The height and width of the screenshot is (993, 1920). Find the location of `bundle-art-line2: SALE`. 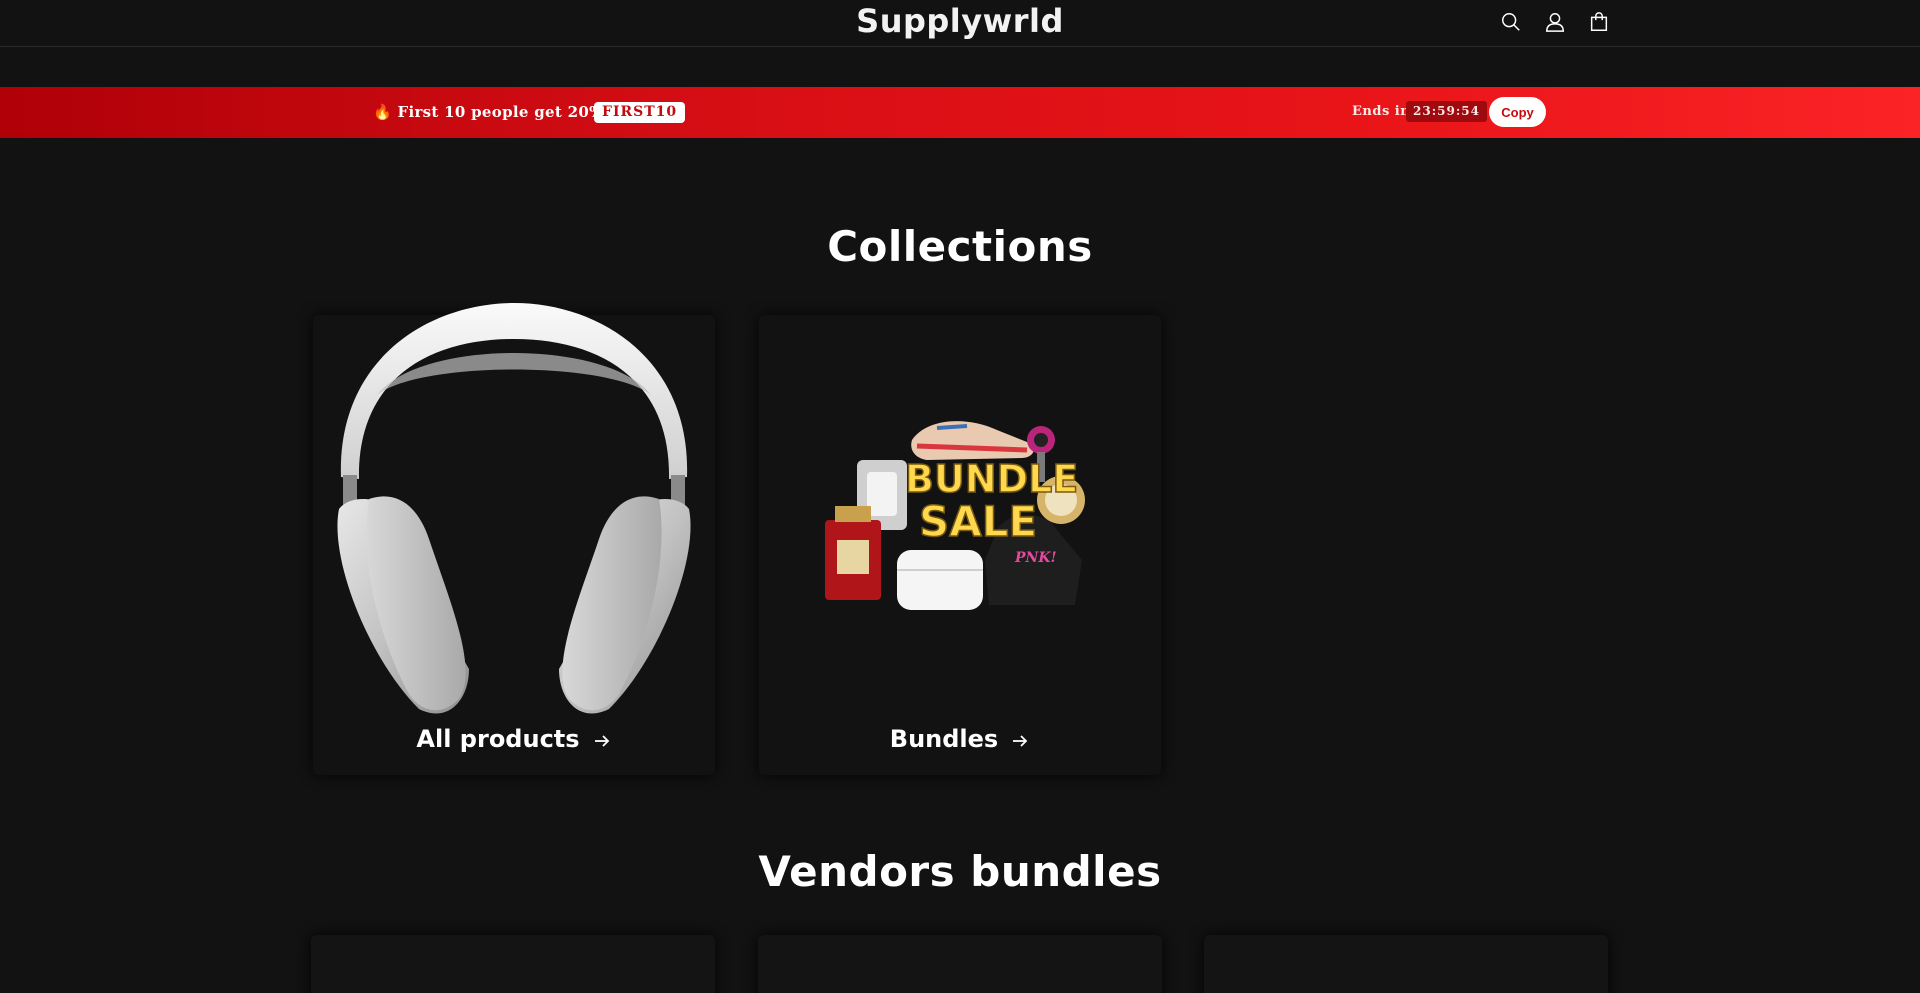

bundle-art-line2: SALE is located at coordinates (978, 521).